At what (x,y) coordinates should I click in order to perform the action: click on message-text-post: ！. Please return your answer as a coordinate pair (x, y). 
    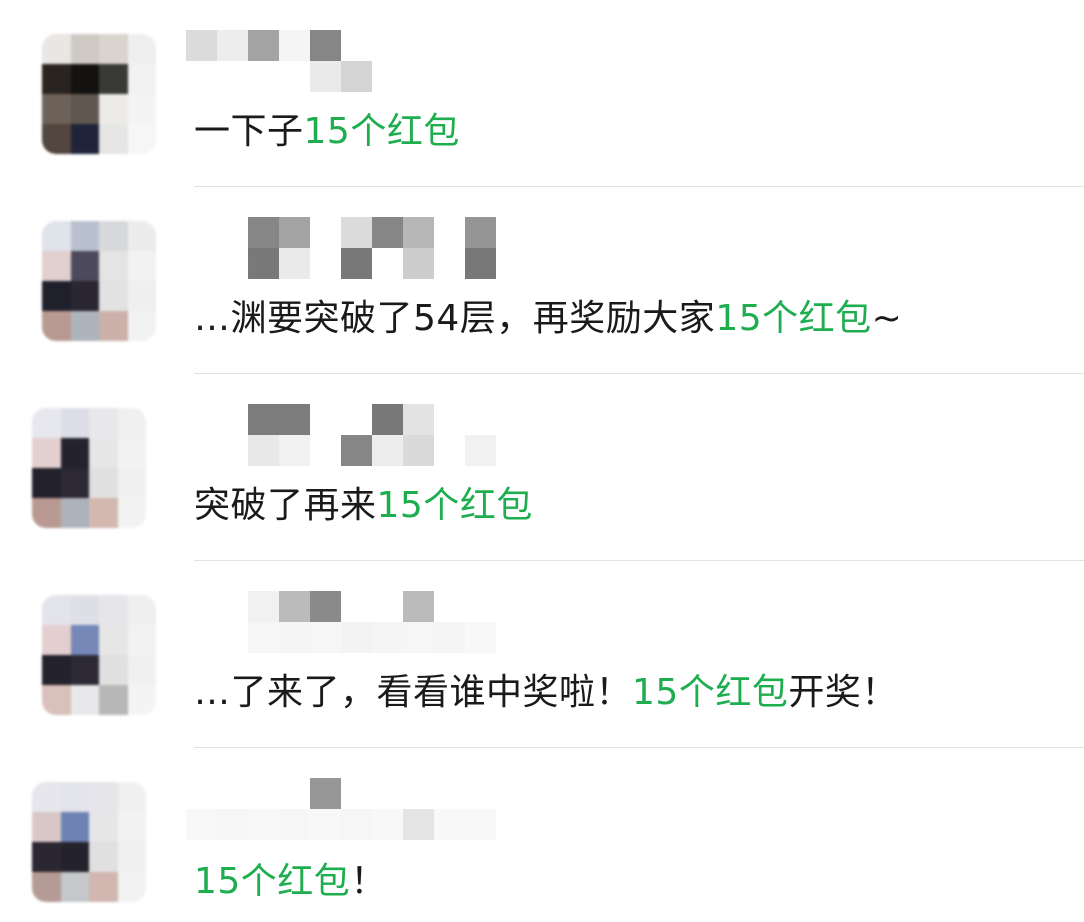
    Looking at the image, I should click on (368, 881).